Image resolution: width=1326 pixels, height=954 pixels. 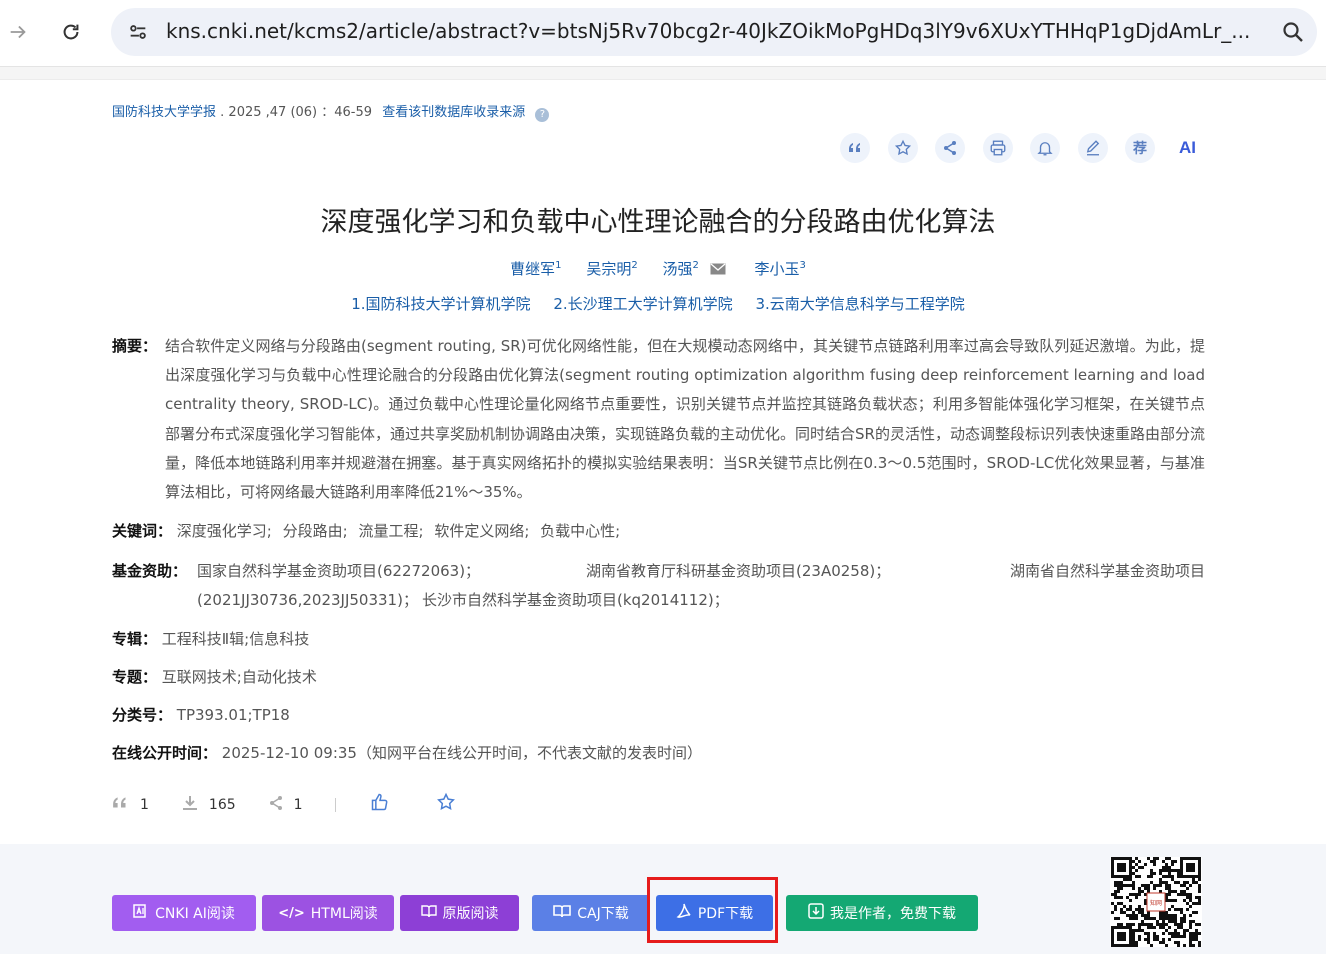 I want to click on open-book-icon, so click(x=562, y=913).